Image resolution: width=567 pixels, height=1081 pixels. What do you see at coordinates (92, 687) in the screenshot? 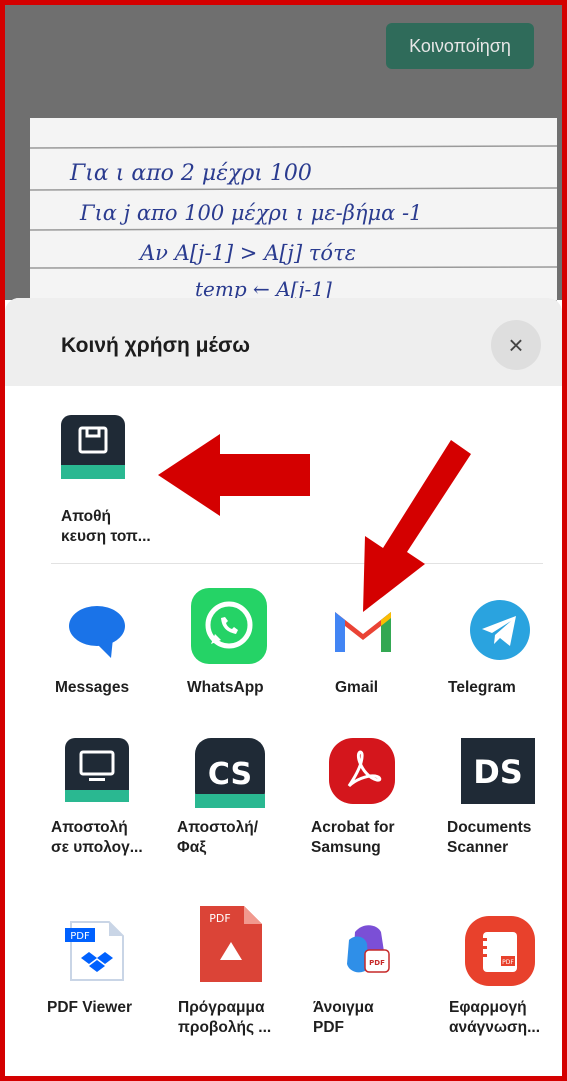
I see `app-label: Messages` at bounding box center [92, 687].